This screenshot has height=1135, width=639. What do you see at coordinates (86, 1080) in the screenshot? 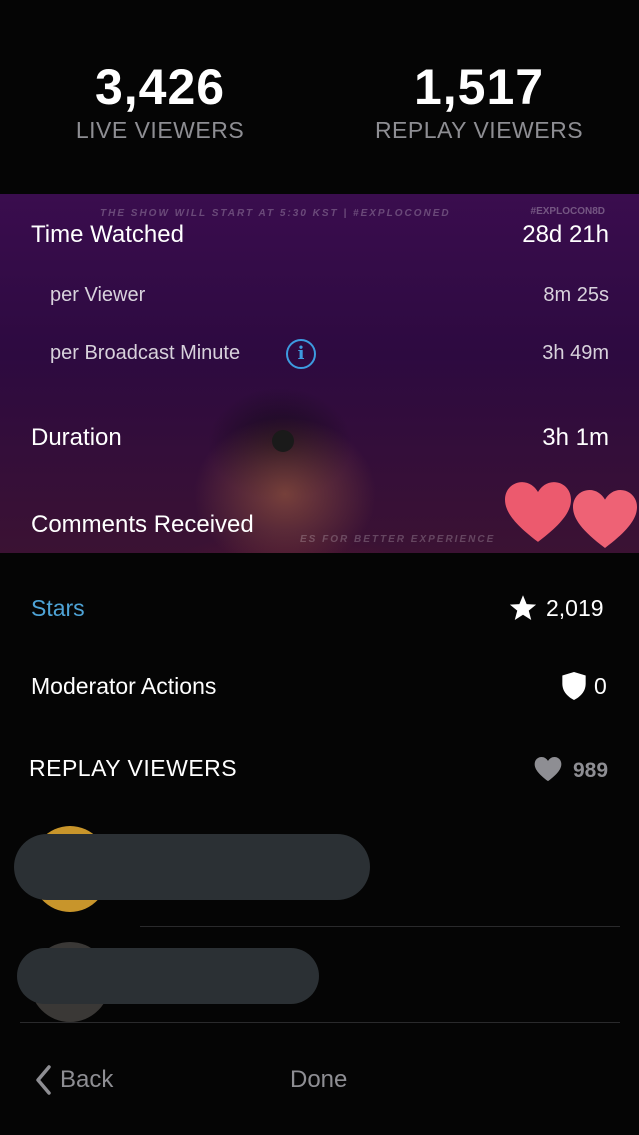
I see `back-button: Back` at bounding box center [86, 1080].